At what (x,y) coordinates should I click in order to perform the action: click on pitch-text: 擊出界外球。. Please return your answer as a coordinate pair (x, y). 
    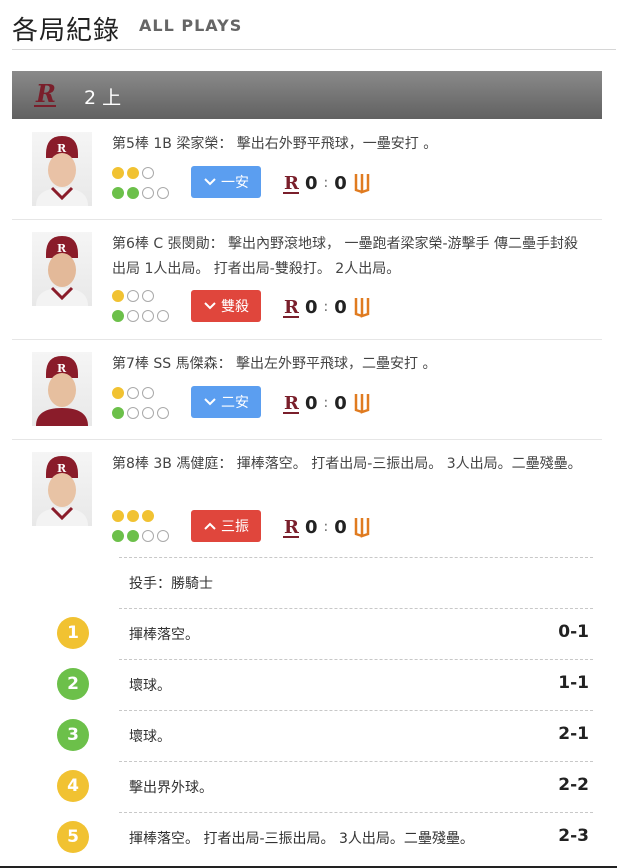
    Looking at the image, I should click on (171, 788).